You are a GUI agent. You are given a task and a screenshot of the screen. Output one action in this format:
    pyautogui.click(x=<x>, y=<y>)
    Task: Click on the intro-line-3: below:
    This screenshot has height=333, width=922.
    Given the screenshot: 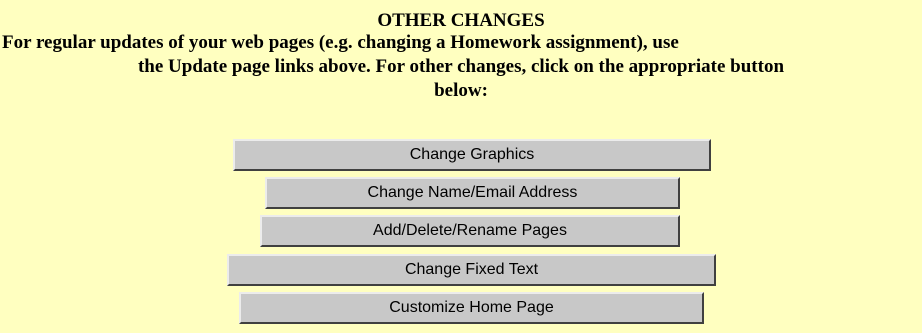 What is the action you would take?
    pyautogui.click(x=461, y=90)
    